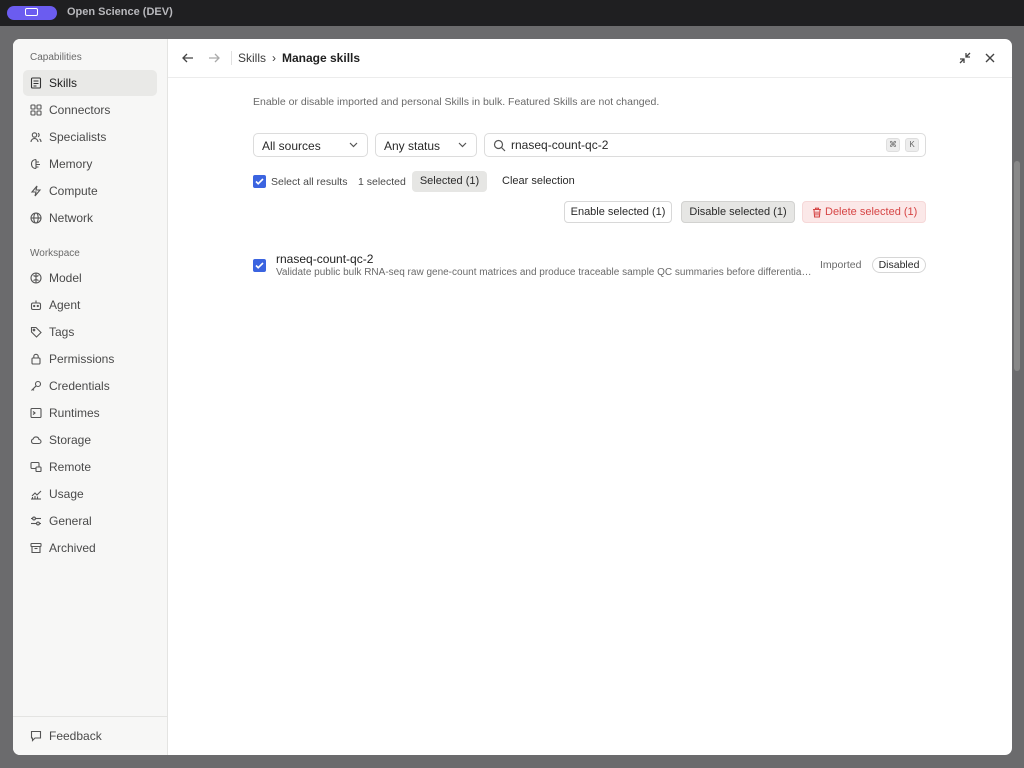 The height and width of the screenshot is (768, 1024). I want to click on skill-name: rnaseq-count-qc-2, so click(325, 259).